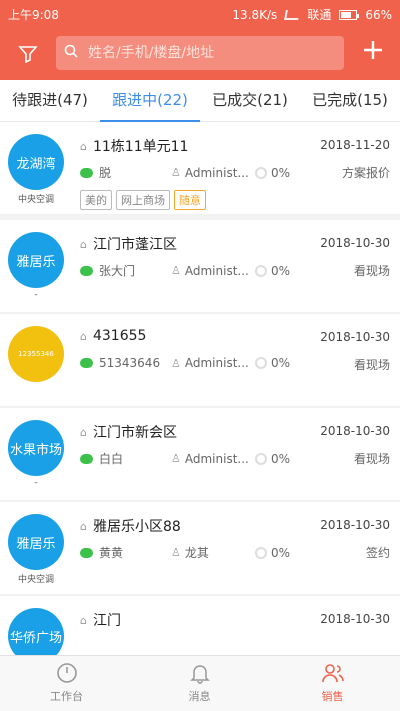 The image size is (400, 711). What do you see at coordinates (50, 100) in the screenshot?
I see `tab-pending: 待跟进(47)` at bounding box center [50, 100].